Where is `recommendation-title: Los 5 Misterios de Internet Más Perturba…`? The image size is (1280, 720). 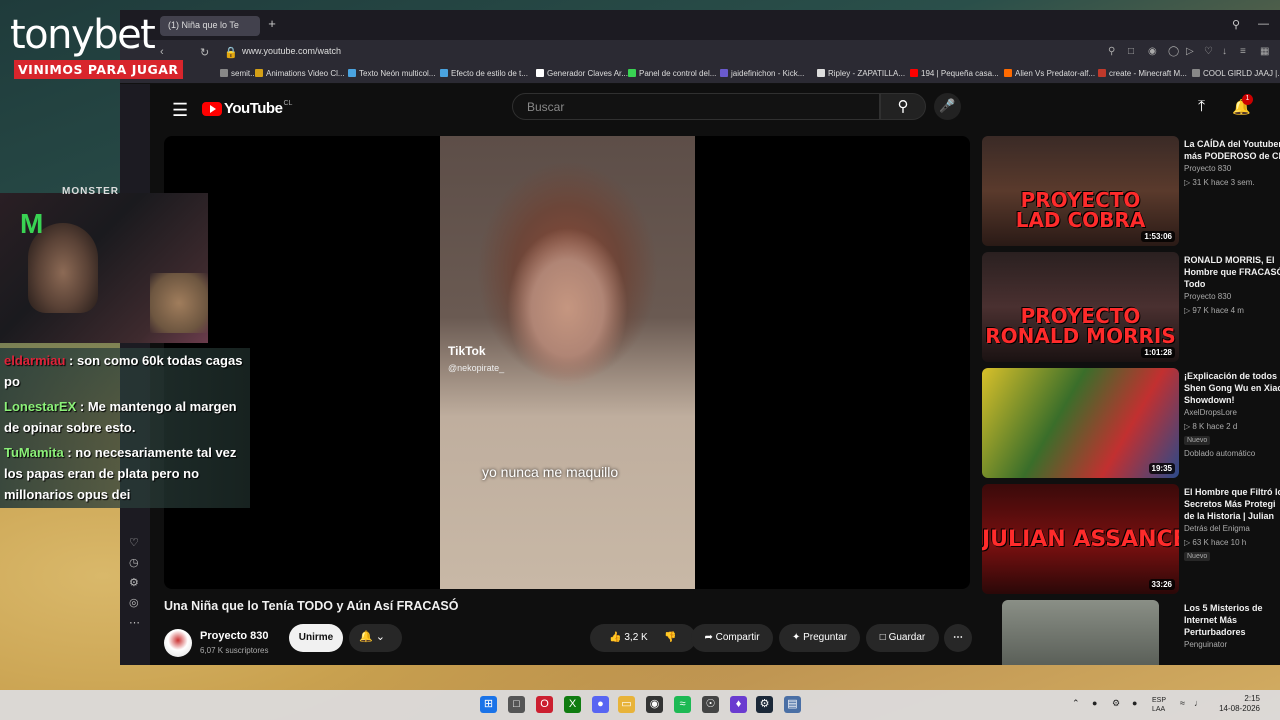 recommendation-title: Los 5 Misterios de Internet Más Perturba… is located at coordinates (1232, 620).